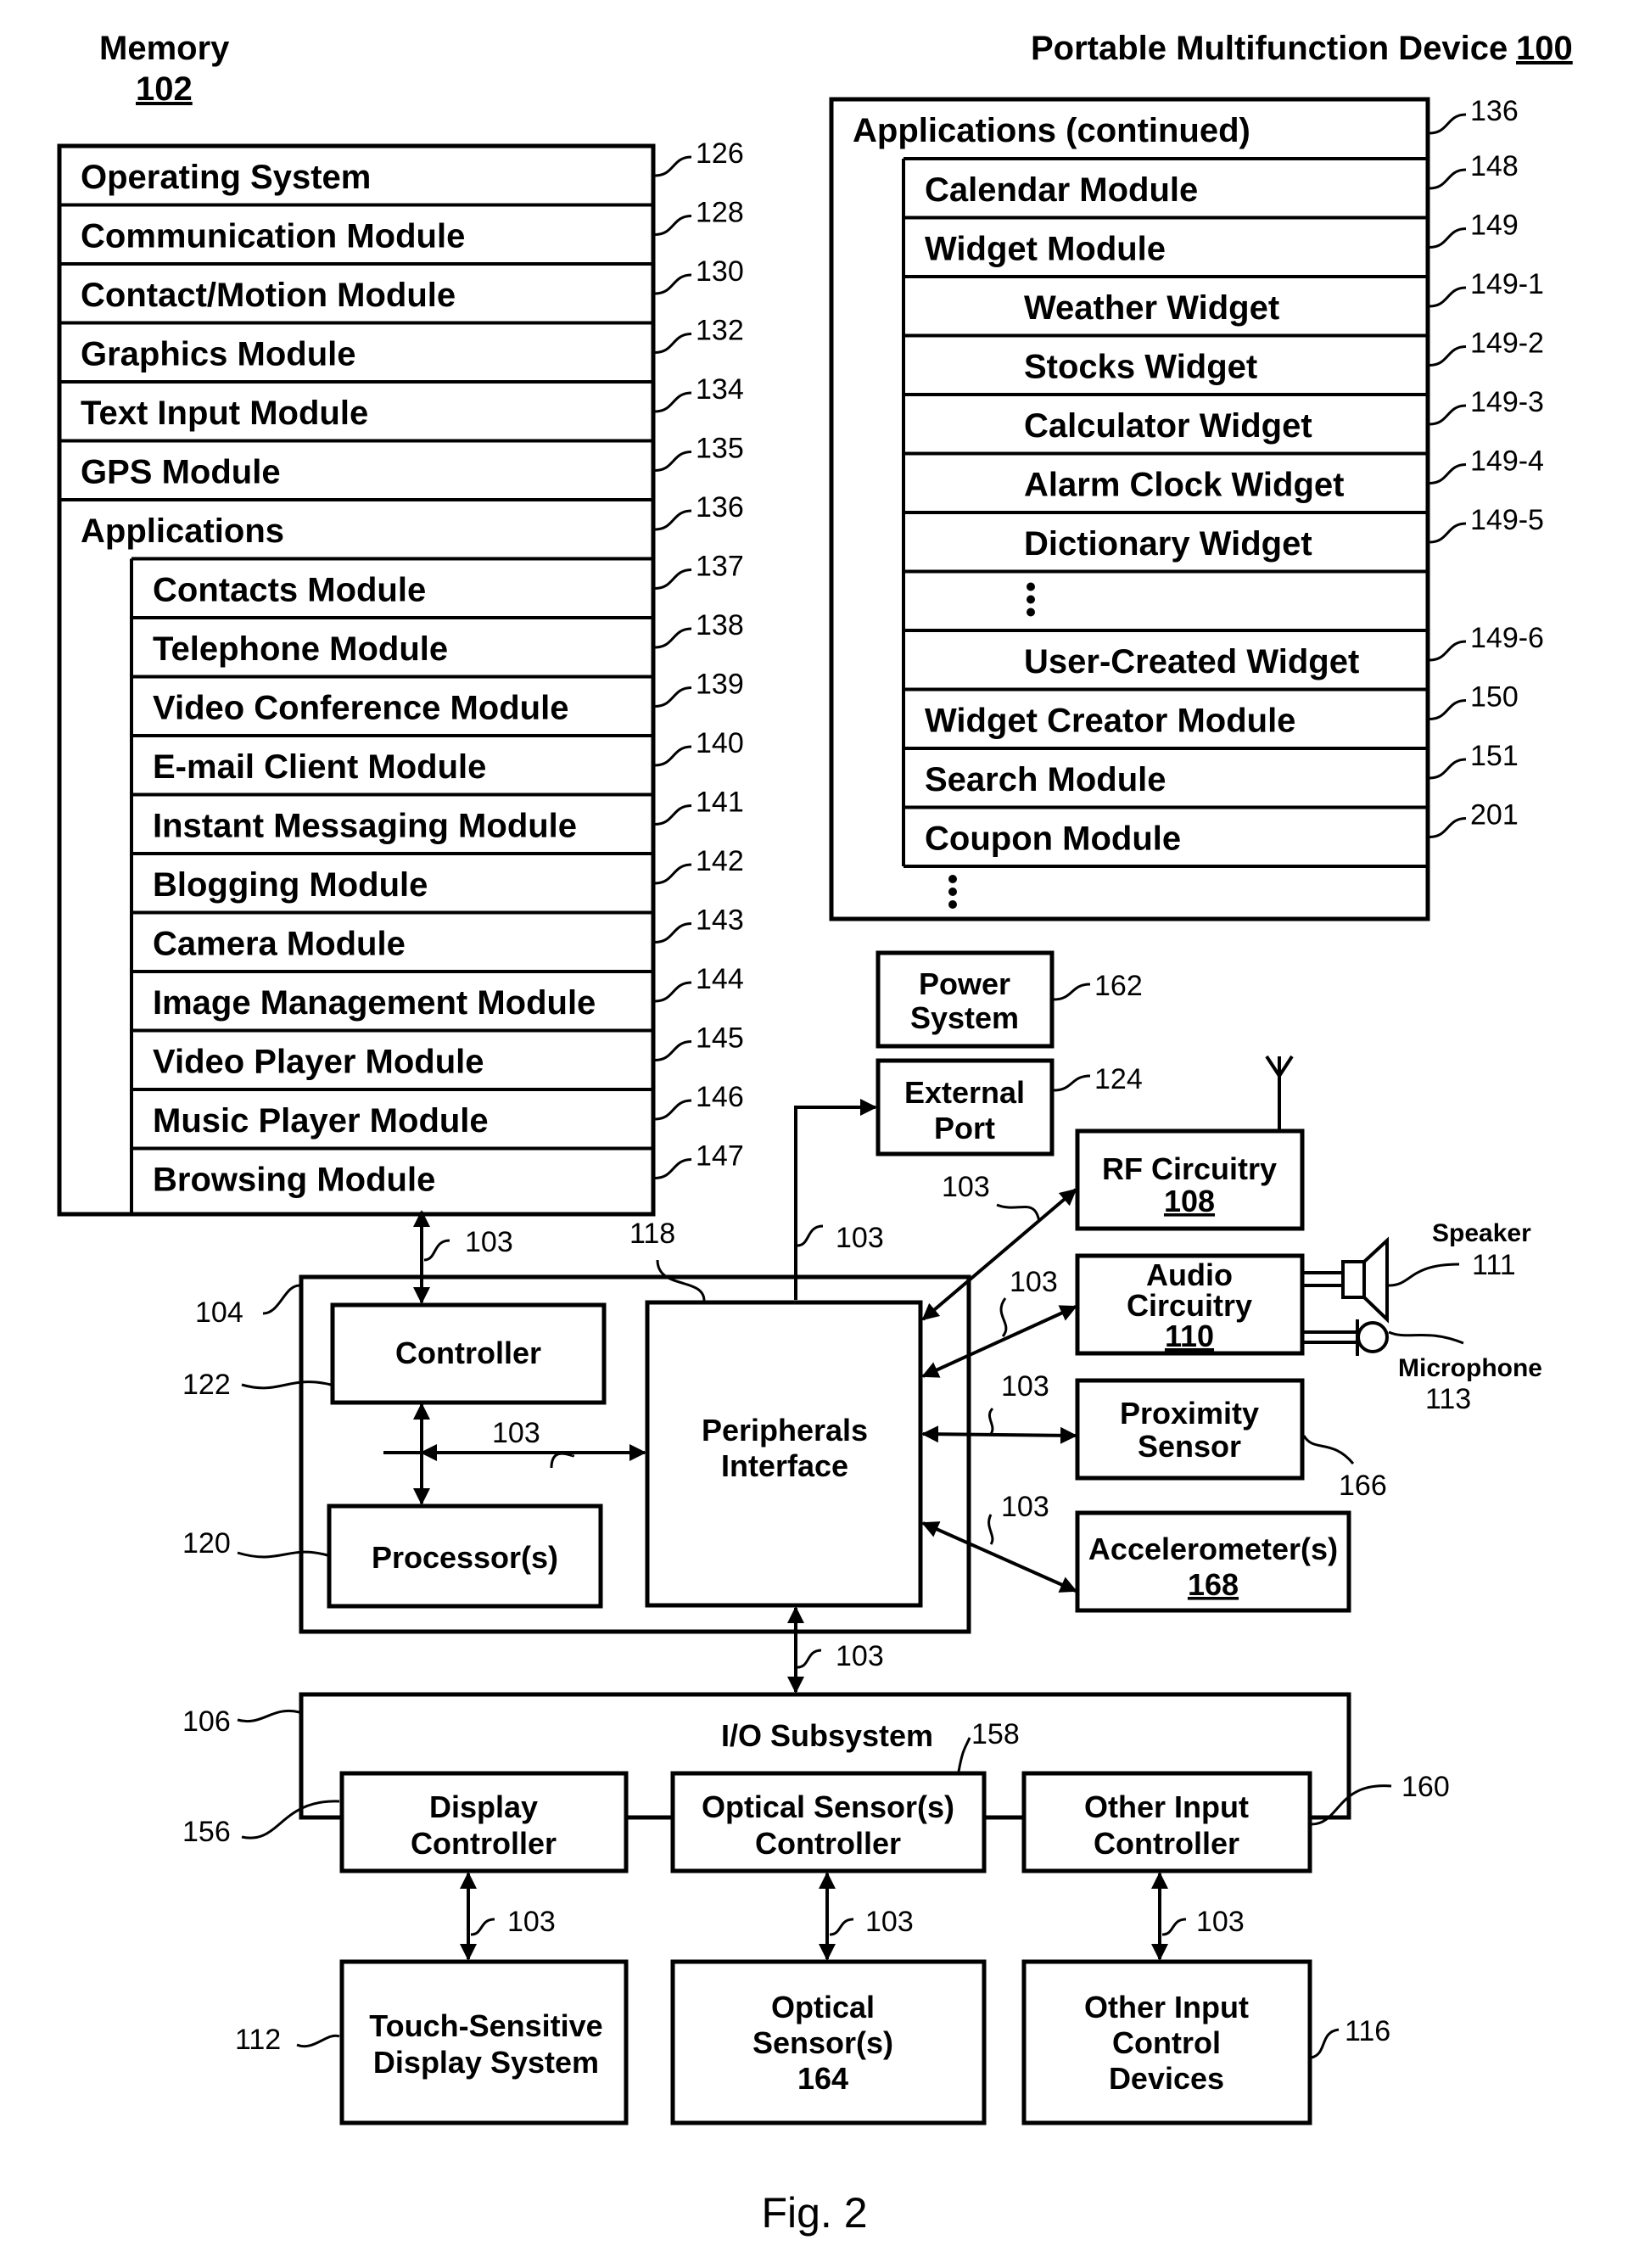 The image size is (1628, 2268). I want to click on ref-label: 144, so click(720, 979).